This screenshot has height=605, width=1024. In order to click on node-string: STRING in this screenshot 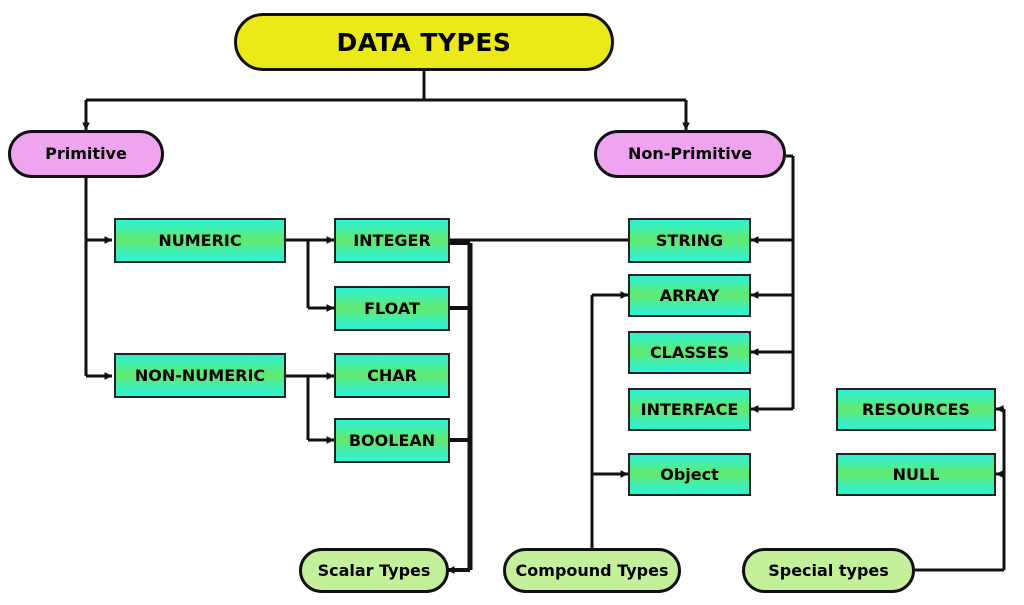, I will do `click(689, 240)`.